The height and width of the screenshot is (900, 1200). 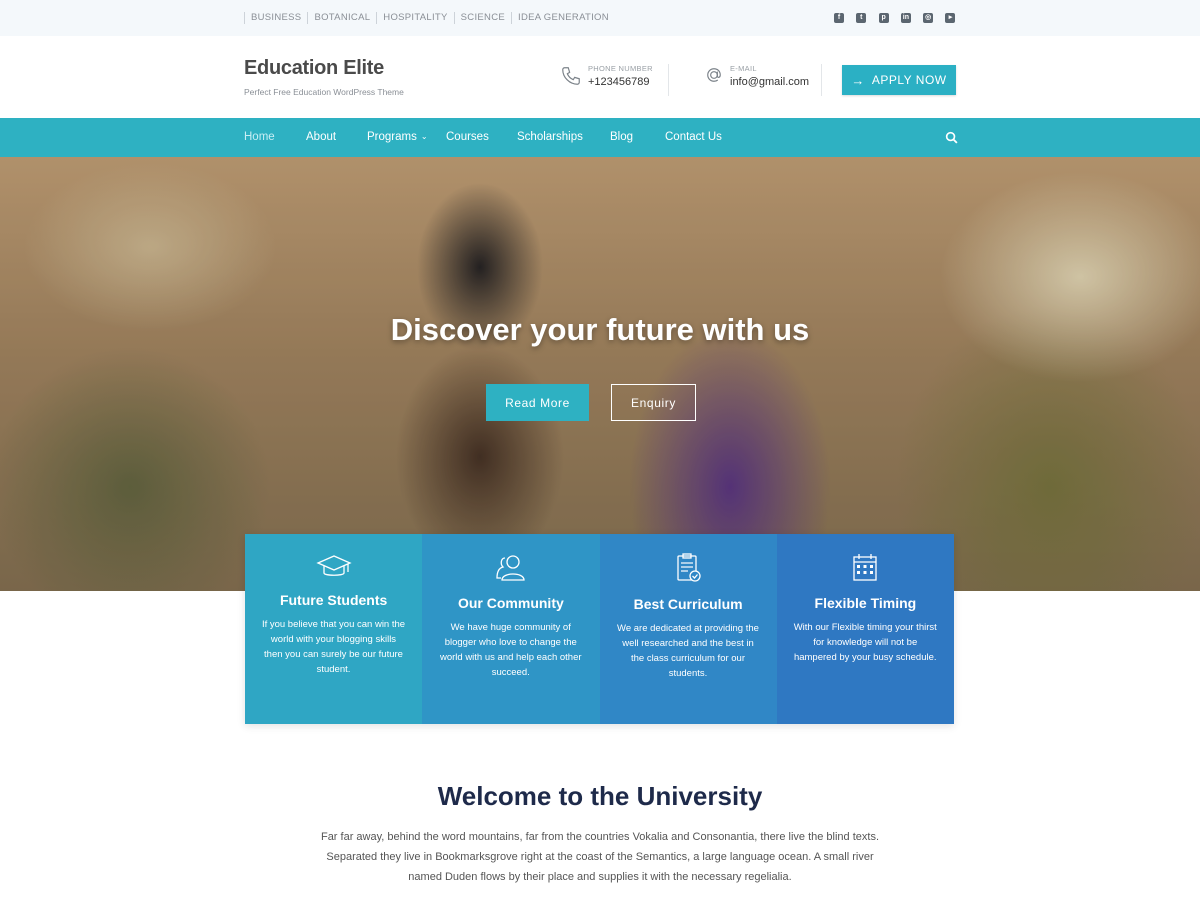 I want to click on calendar-icon, so click(x=865, y=567).